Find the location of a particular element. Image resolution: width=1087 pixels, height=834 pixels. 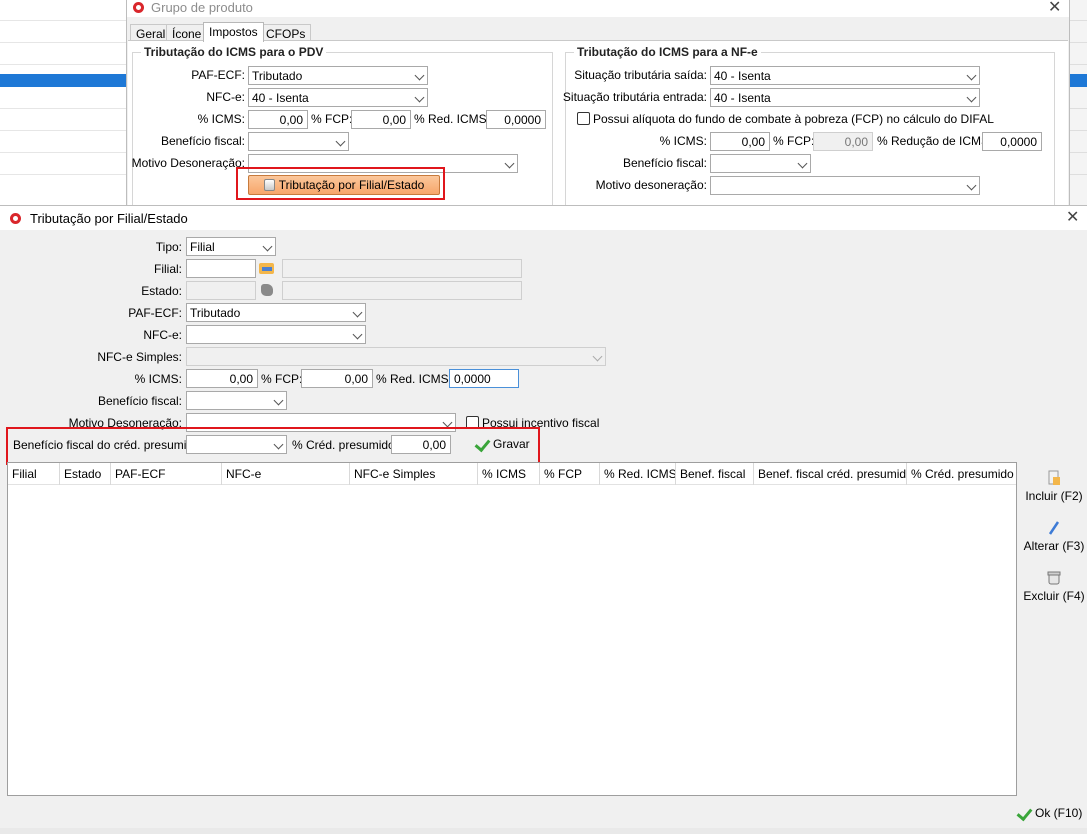

nfe-saida-select: 40 - Isenta is located at coordinates (845, 75).